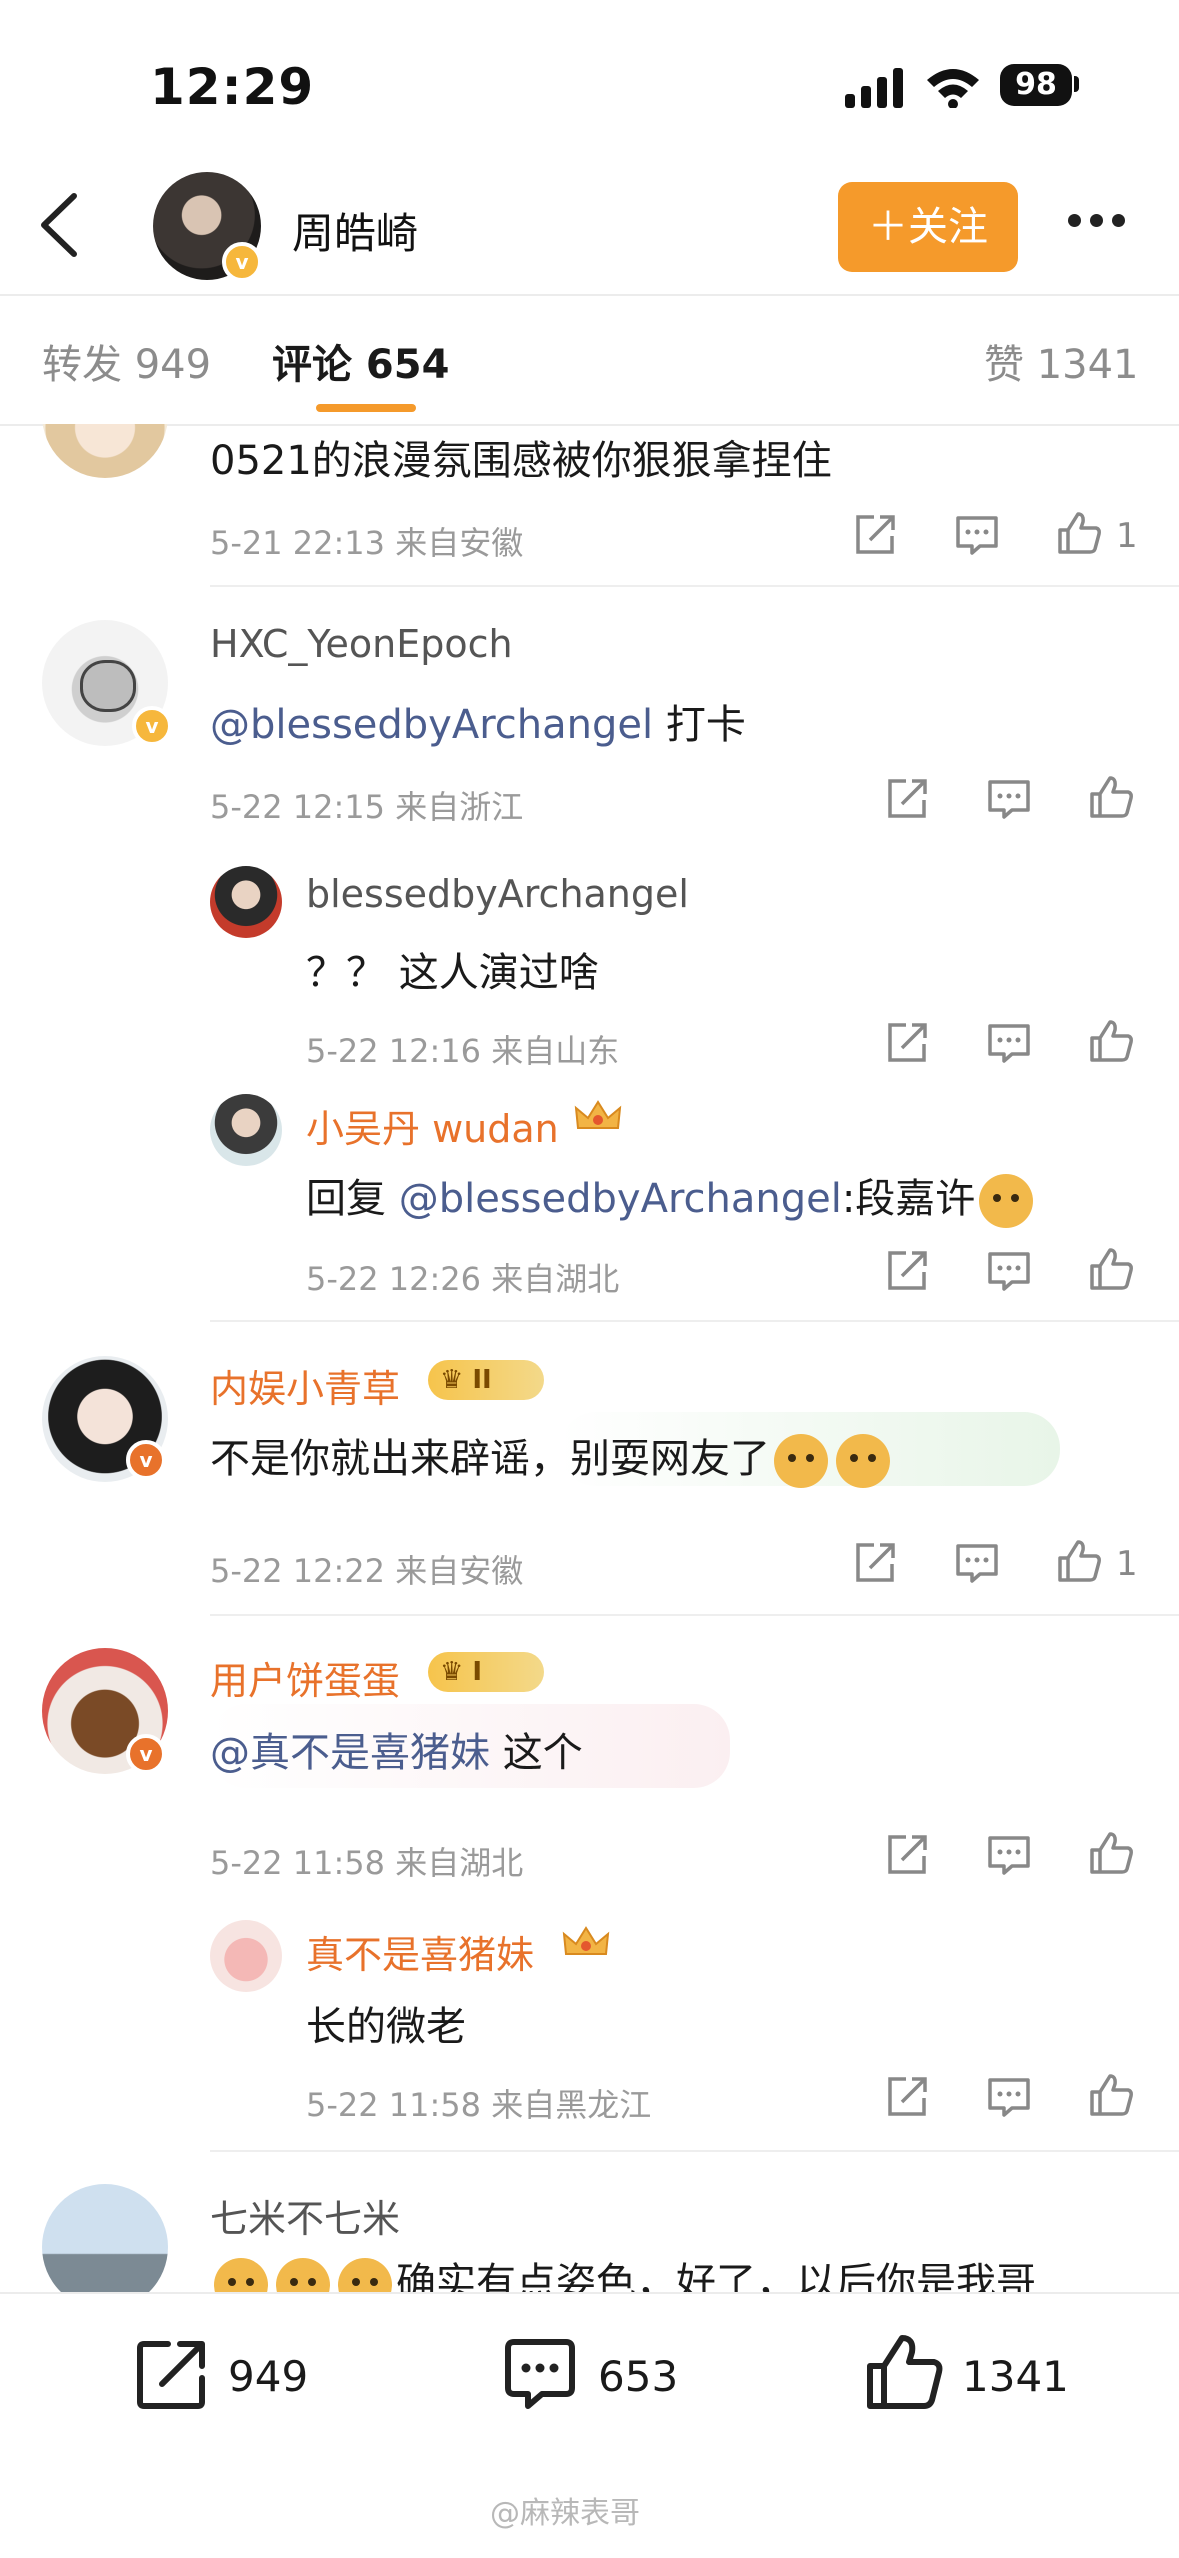 This screenshot has width=1179, height=2558. Describe the element at coordinates (367, 807) in the screenshot. I see `comment-meta: 5-22 12:15 来自浙江` at that location.